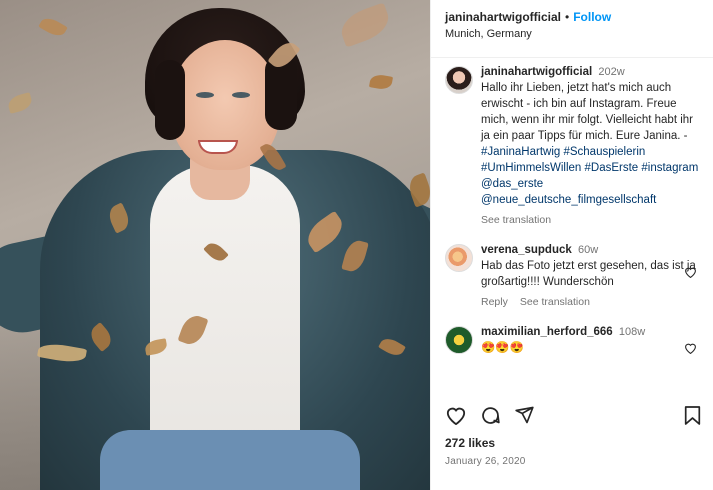 Image resolution: width=713 pixels, height=490 pixels. I want to click on header-row: janinahartwigofficial • Follow, so click(572, 17).